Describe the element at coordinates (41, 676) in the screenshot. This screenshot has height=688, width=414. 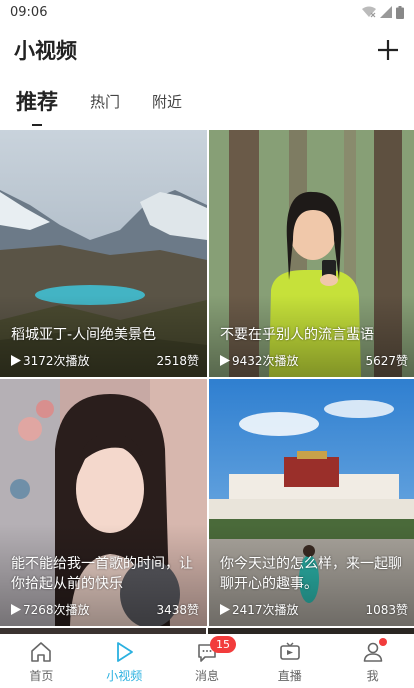
I see `nav-home-label: 首页` at that location.